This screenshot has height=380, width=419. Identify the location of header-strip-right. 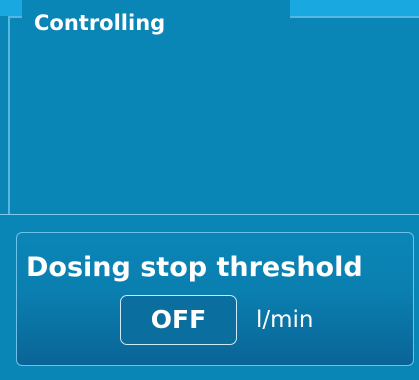
(354, 8).